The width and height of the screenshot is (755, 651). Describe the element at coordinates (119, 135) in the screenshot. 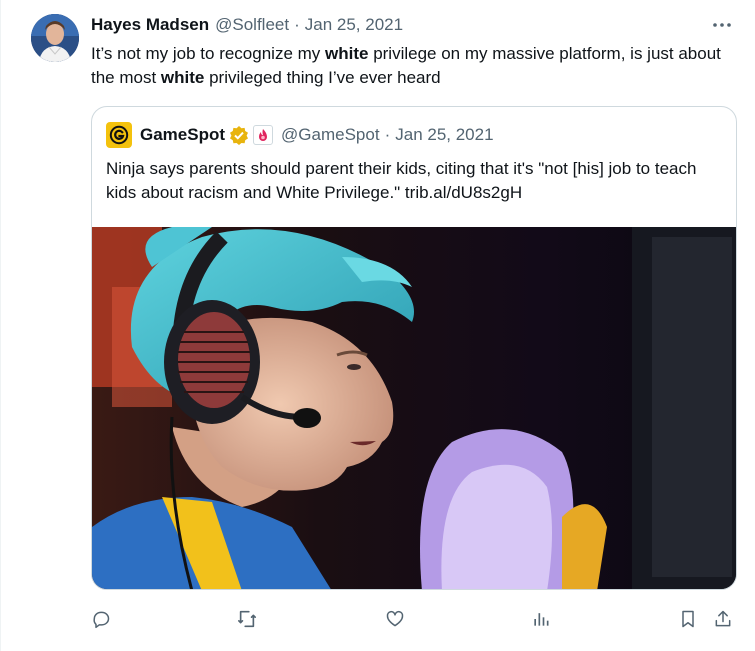

I see `gamespot-logo-icon` at that location.